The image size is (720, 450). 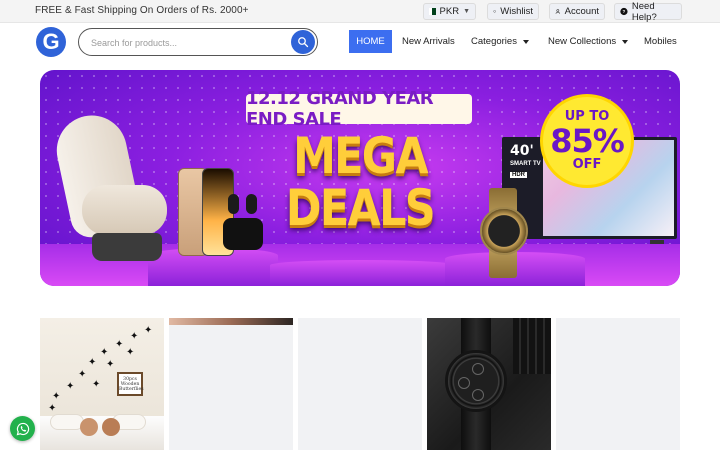 What do you see at coordinates (127, 247) in the screenshot?
I see `chair-base` at bounding box center [127, 247].